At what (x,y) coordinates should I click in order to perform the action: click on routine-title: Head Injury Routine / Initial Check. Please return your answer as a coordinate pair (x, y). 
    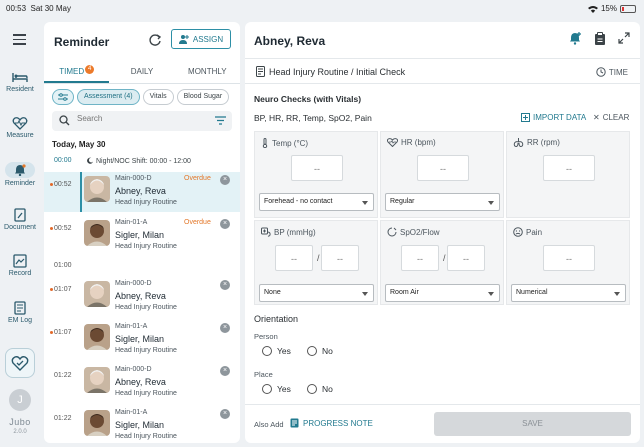
    Looking at the image, I should click on (337, 72).